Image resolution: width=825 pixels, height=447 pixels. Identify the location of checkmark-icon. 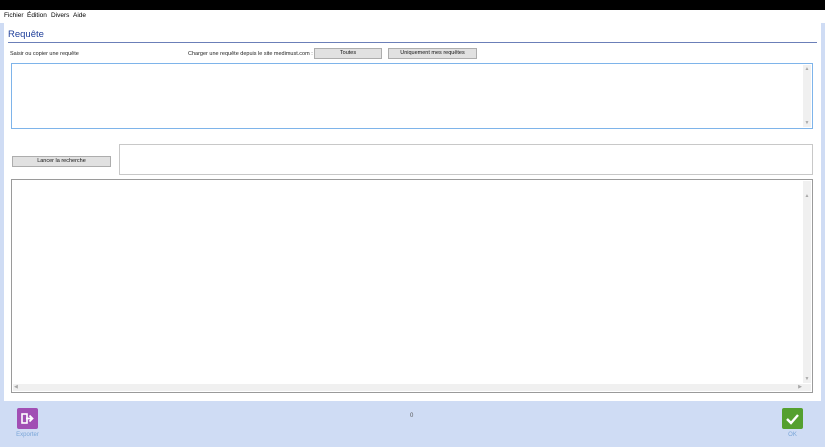
(792, 419).